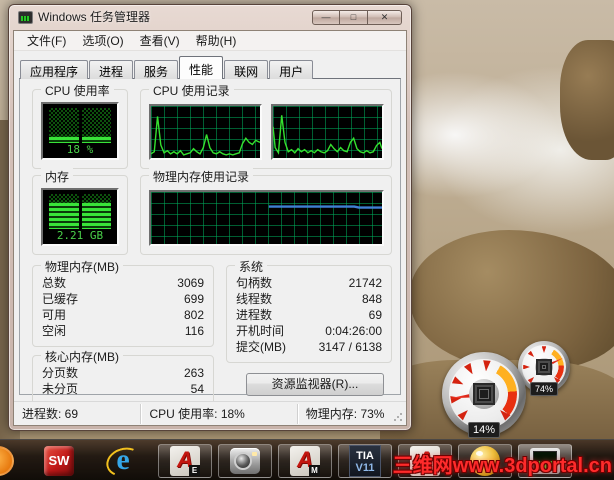 Image resolution: width=614 pixels, height=480 pixels. What do you see at coordinates (194, 470) in the screenshot?
I see `autocad-e-badge: E` at bounding box center [194, 470].